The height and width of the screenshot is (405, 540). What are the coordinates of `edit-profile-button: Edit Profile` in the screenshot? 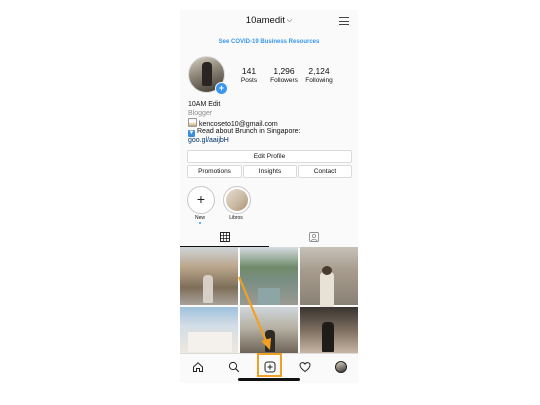 It's located at (269, 156).